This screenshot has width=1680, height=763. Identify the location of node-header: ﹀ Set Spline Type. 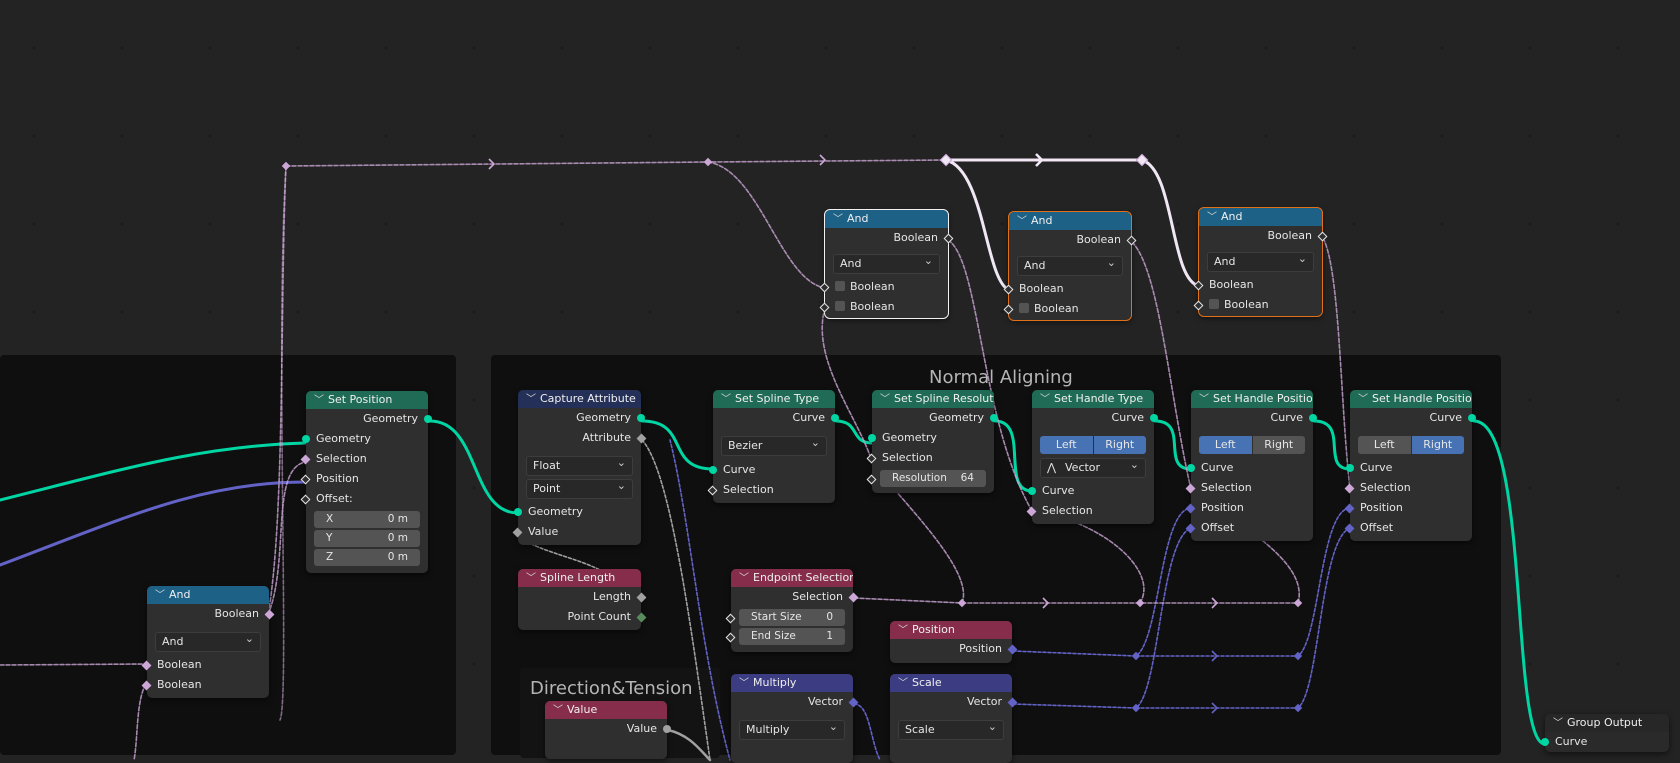
(774, 399).